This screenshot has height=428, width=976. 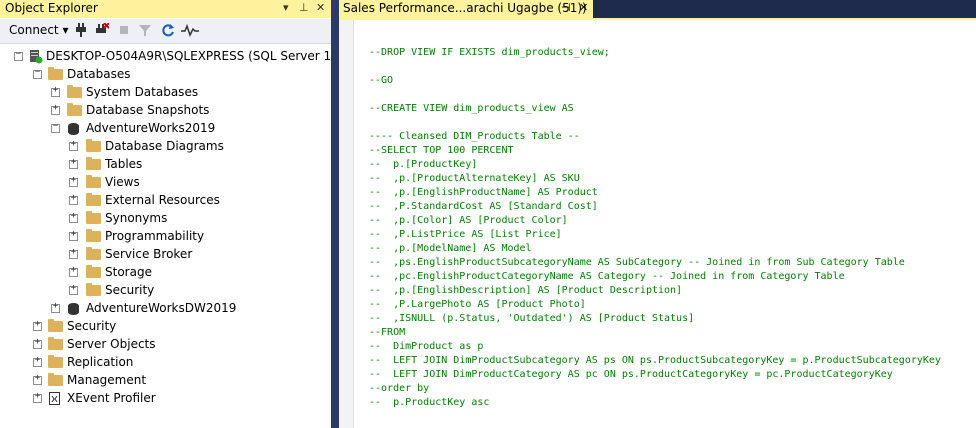 I want to click on tree-node-management: + Management, so click(x=165, y=381).